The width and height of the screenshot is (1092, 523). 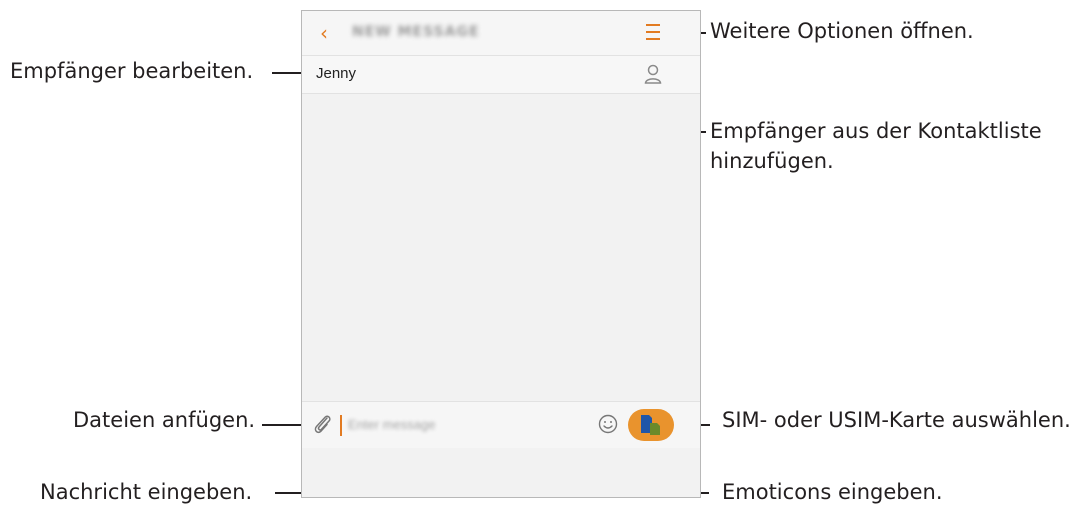 I want to click on contact-button, so click(x=653, y=76).